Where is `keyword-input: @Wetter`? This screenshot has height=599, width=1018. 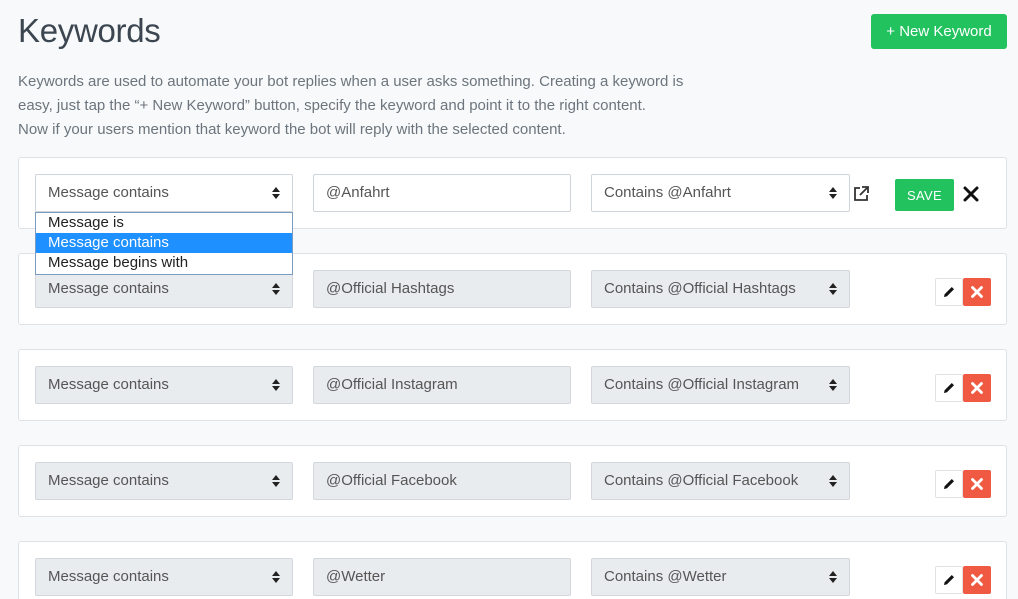
keyword-input: @Wetter is located at coordinates (442, 577).